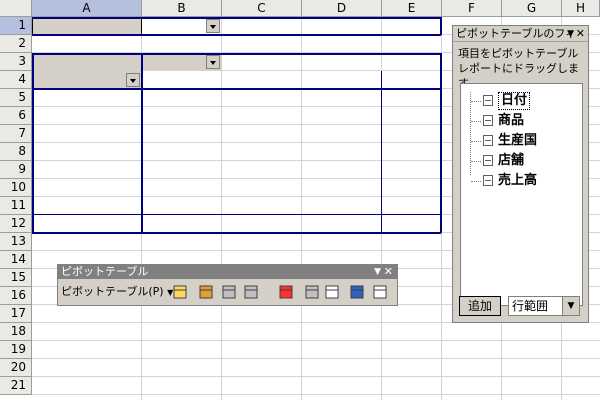 This screenshot has height=400, width=600. I want to click on row-header-19: 19, so click(16, 350).